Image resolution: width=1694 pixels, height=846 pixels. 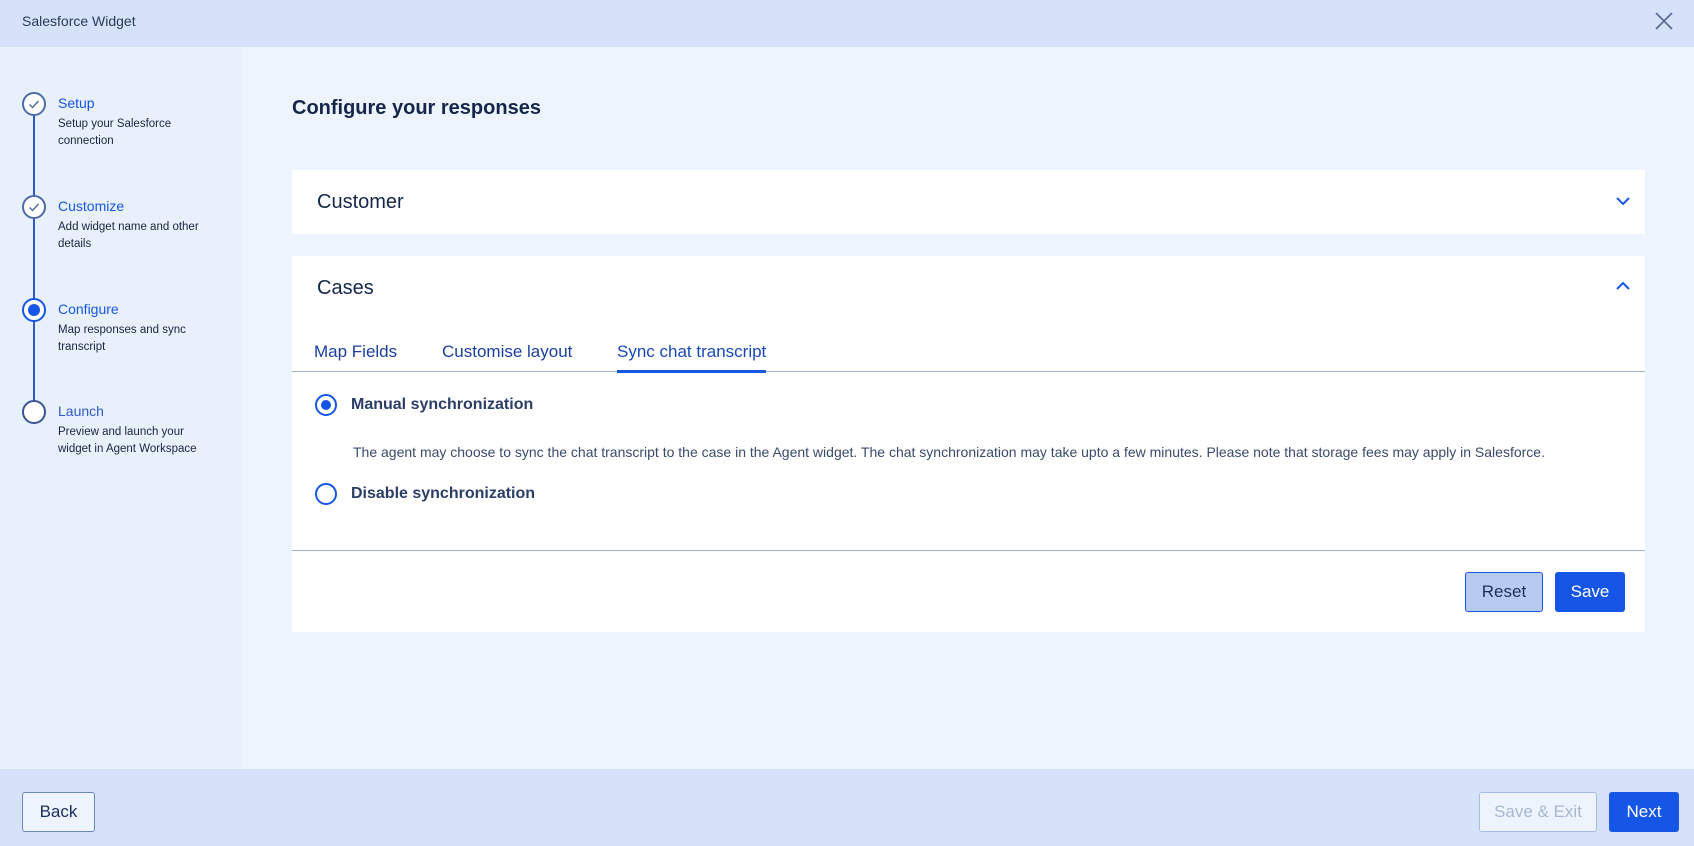 I want to click on page-title: Configure your responses, so click(x=416, y=108).